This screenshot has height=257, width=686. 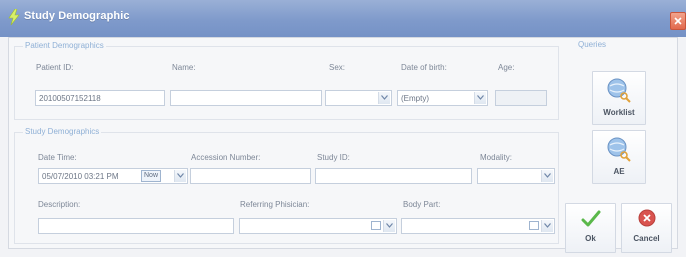 What do you see at coordinates (184, 67) in the screenshot?
I see `name-label: Name:` at bounding box center [184, 67].